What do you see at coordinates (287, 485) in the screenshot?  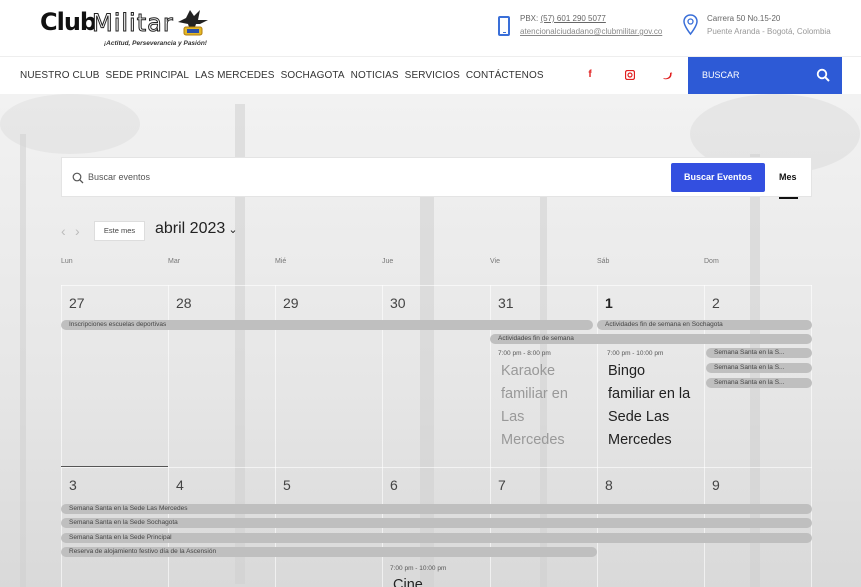 I see `day-number: 5` at bounding box center [287, 485].